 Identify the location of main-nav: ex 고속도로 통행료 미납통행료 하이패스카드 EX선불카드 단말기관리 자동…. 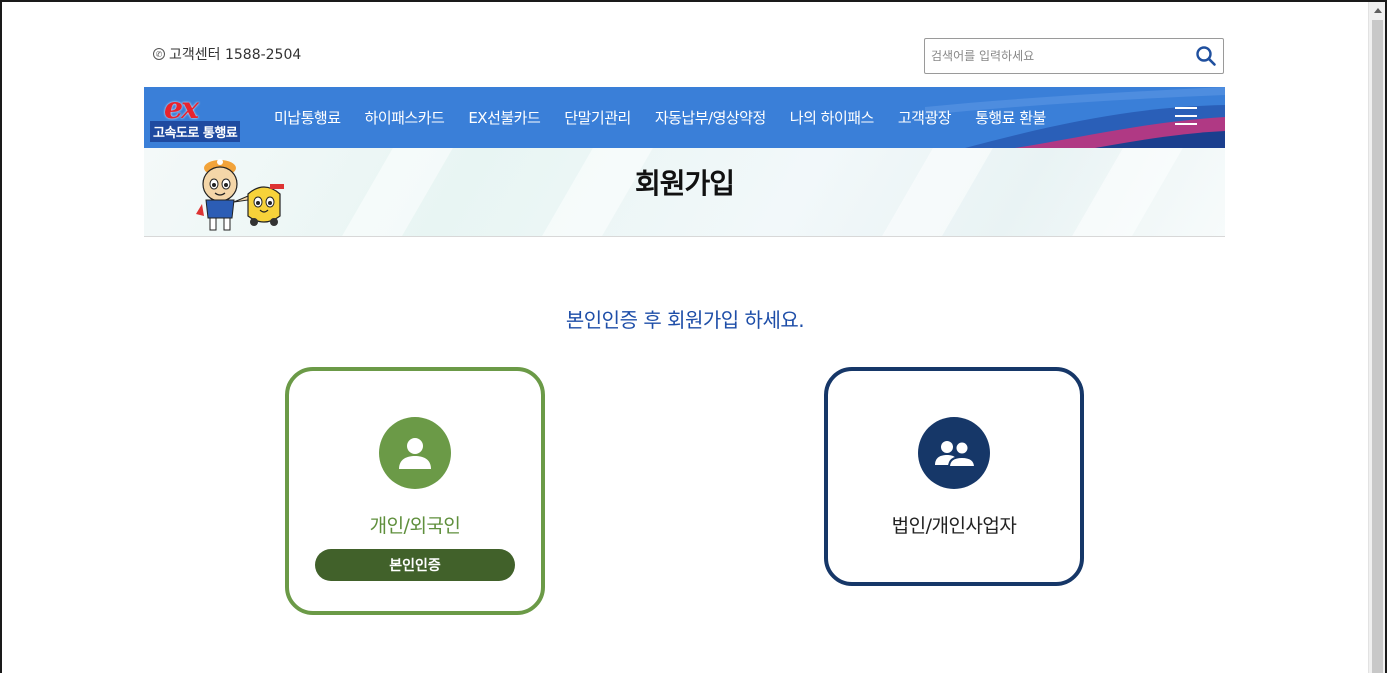
(684, 117).